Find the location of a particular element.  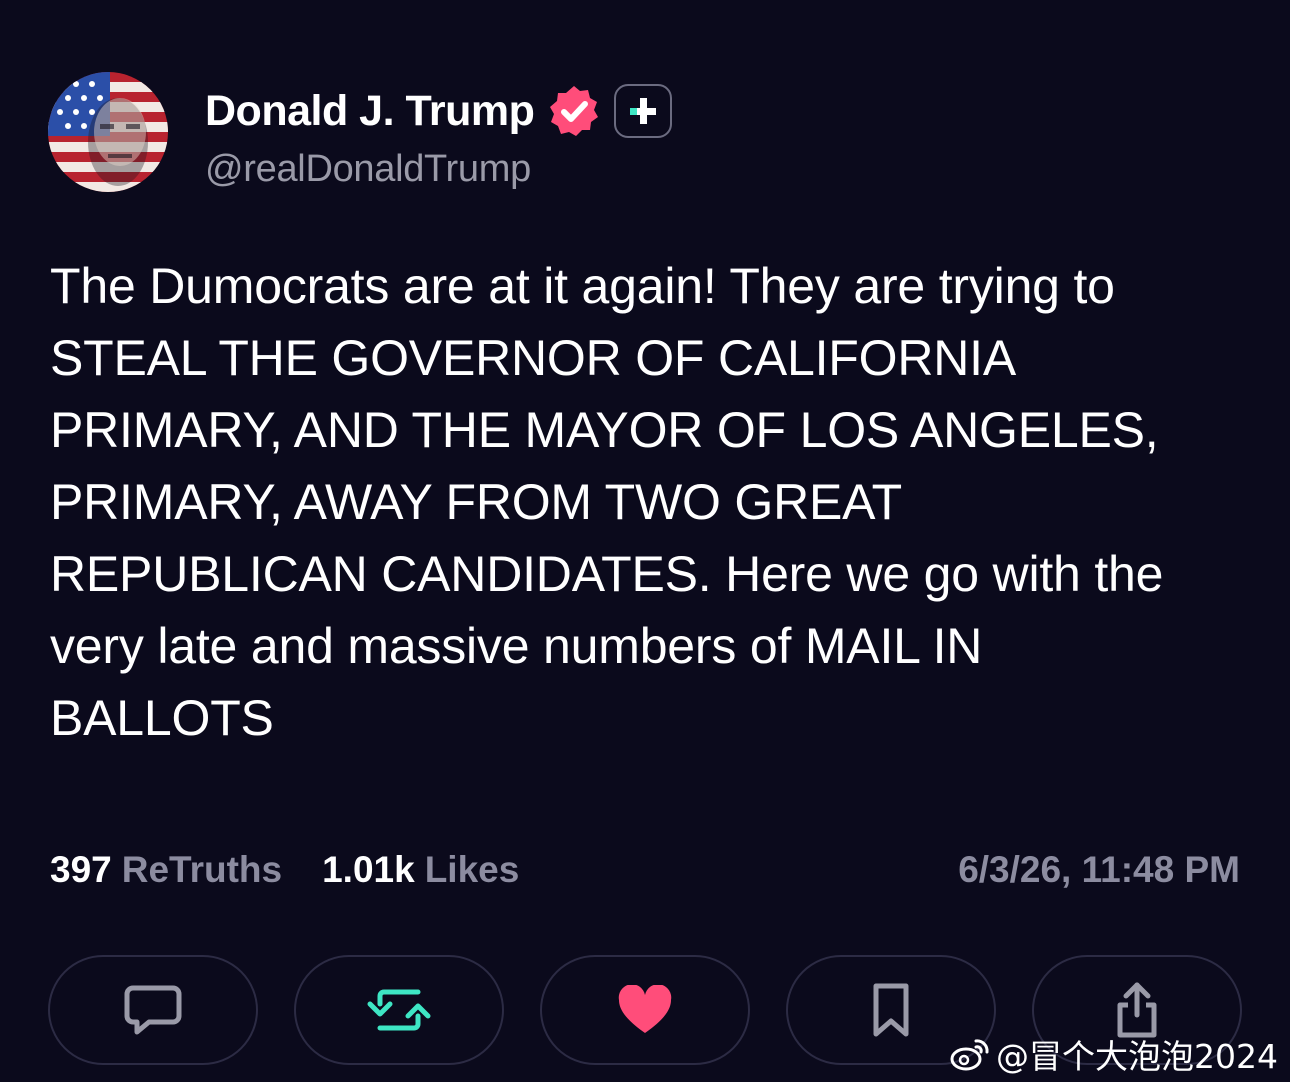

likes-label: Likes is located at coordinates (472, 869).